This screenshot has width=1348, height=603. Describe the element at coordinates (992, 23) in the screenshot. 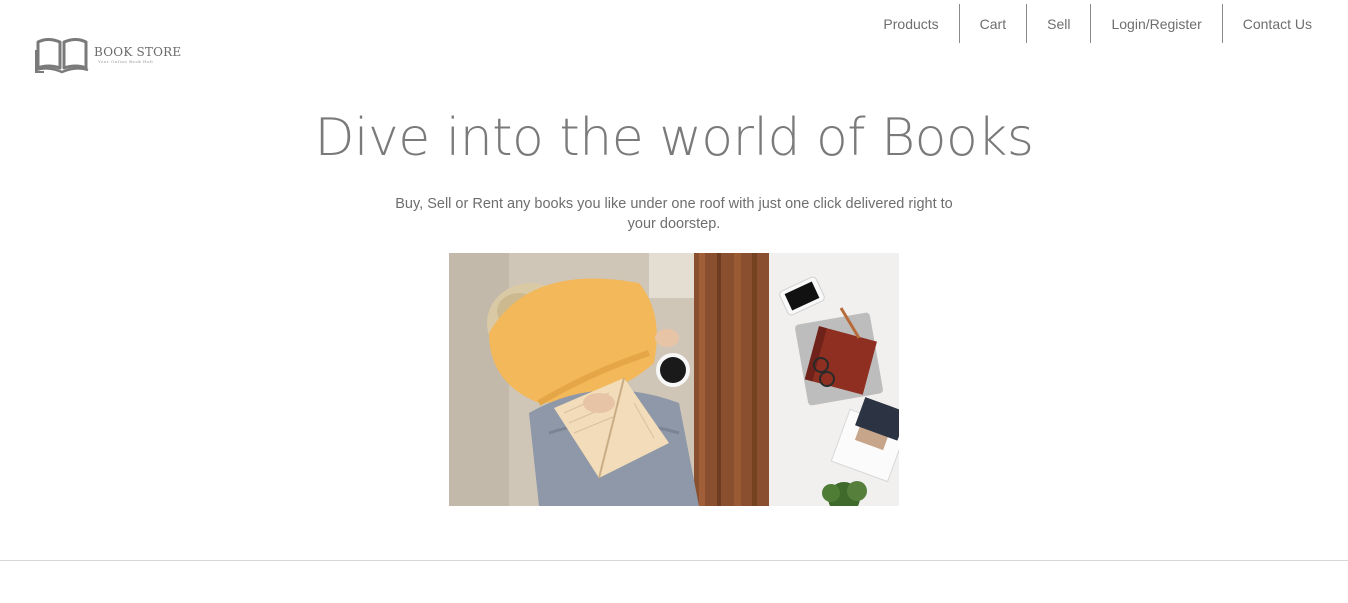

I see `nav-item-cart: Cart` at that location.